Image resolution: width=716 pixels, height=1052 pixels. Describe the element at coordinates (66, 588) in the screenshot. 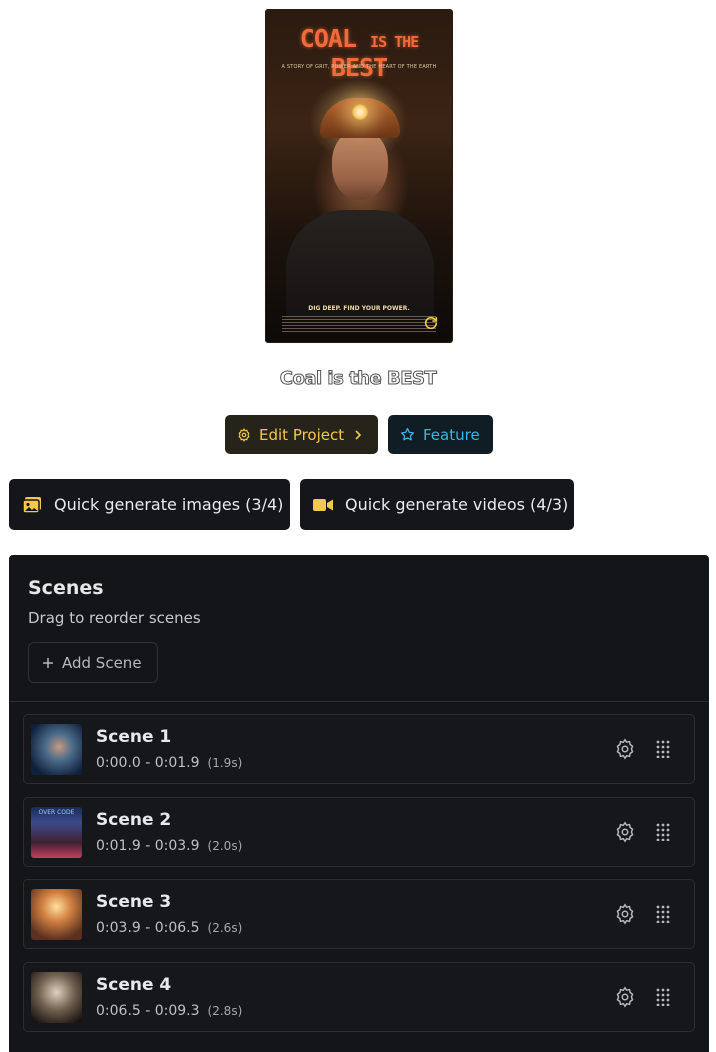

I see `scenes-title: Scenes` at that location.